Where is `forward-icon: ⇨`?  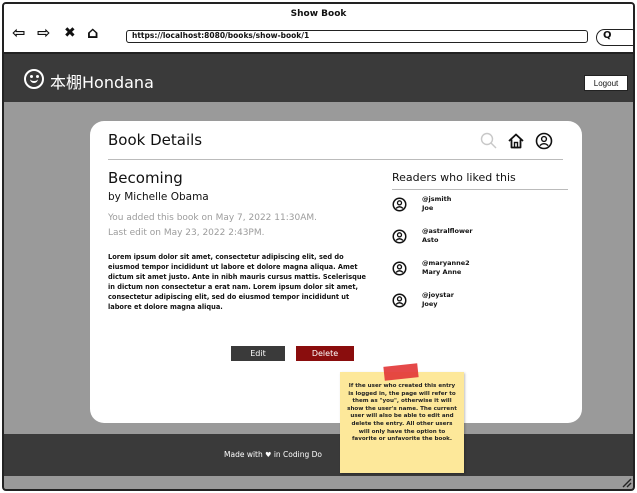
forward-icon: ⇨ is located at coordinates (43, 33).